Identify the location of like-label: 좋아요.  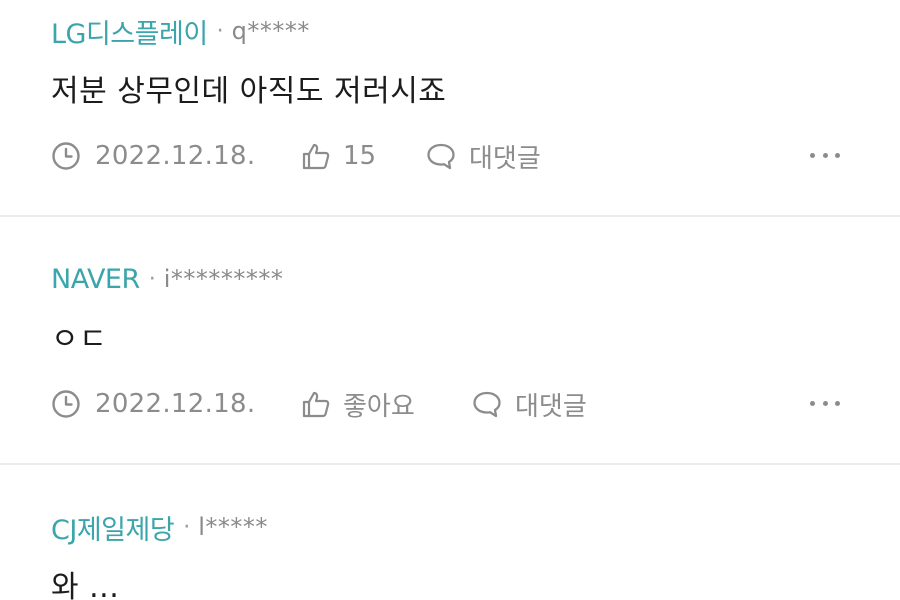
(379, 406).